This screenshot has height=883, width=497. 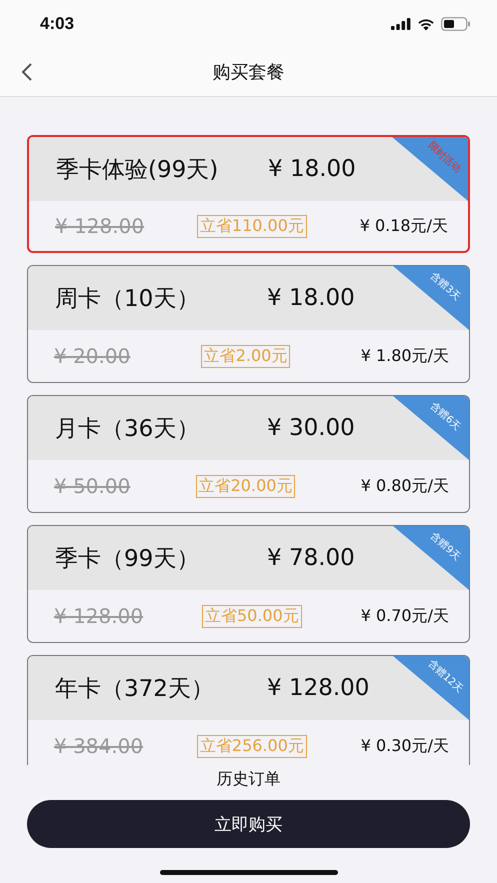 What do you see at coordinates (445, 547) in the screenshot?
I see `ribbon-label: 含赠9天` at bounding box center [445, 547].